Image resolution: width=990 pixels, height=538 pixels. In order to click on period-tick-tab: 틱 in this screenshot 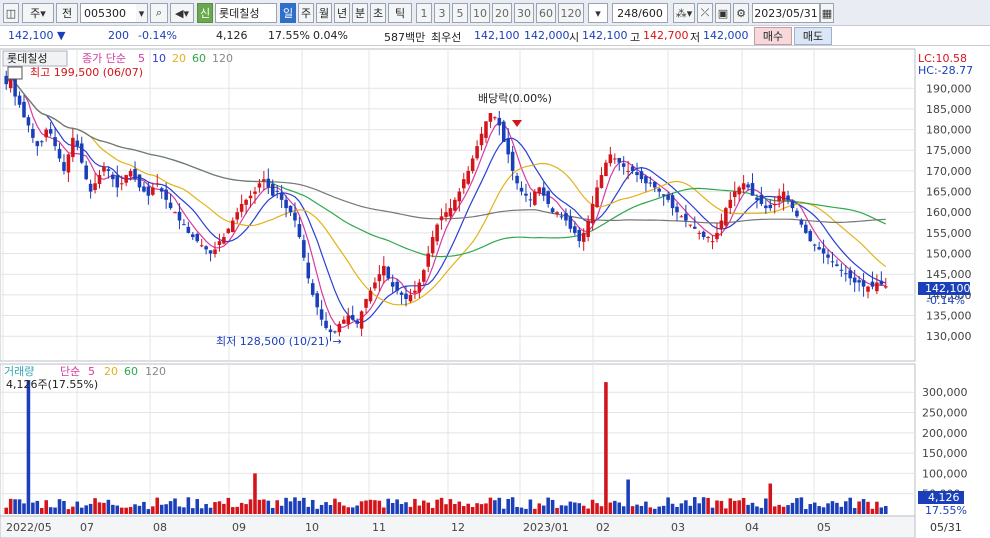, I will do `click(400, 13)`.